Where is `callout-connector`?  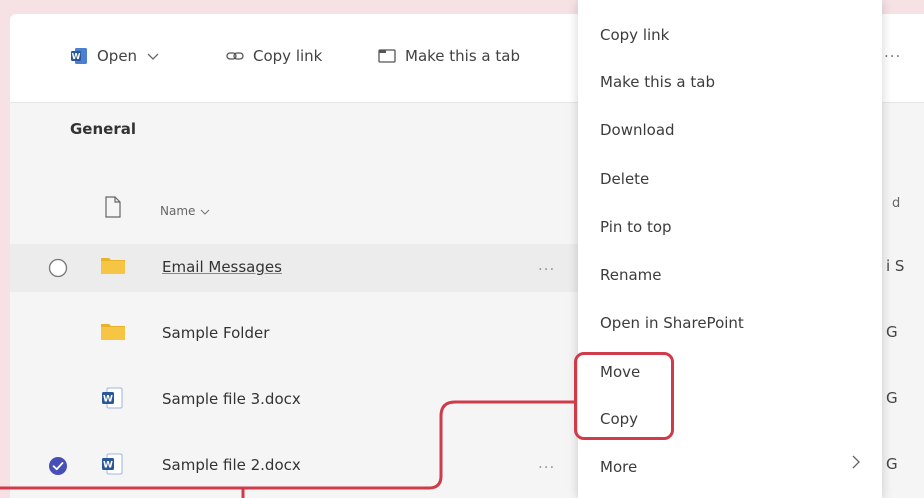 callout-connector is located at coordinates (287, 449).